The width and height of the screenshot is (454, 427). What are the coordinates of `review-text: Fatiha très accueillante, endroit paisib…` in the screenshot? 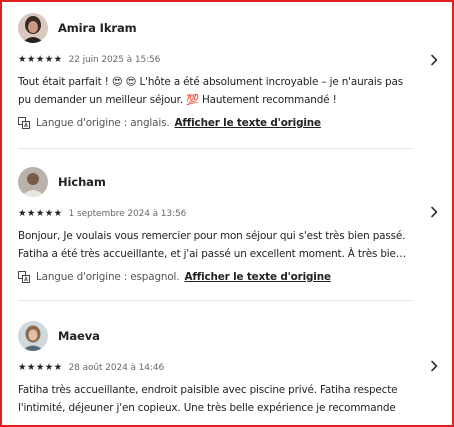 It's located at (208, 399).